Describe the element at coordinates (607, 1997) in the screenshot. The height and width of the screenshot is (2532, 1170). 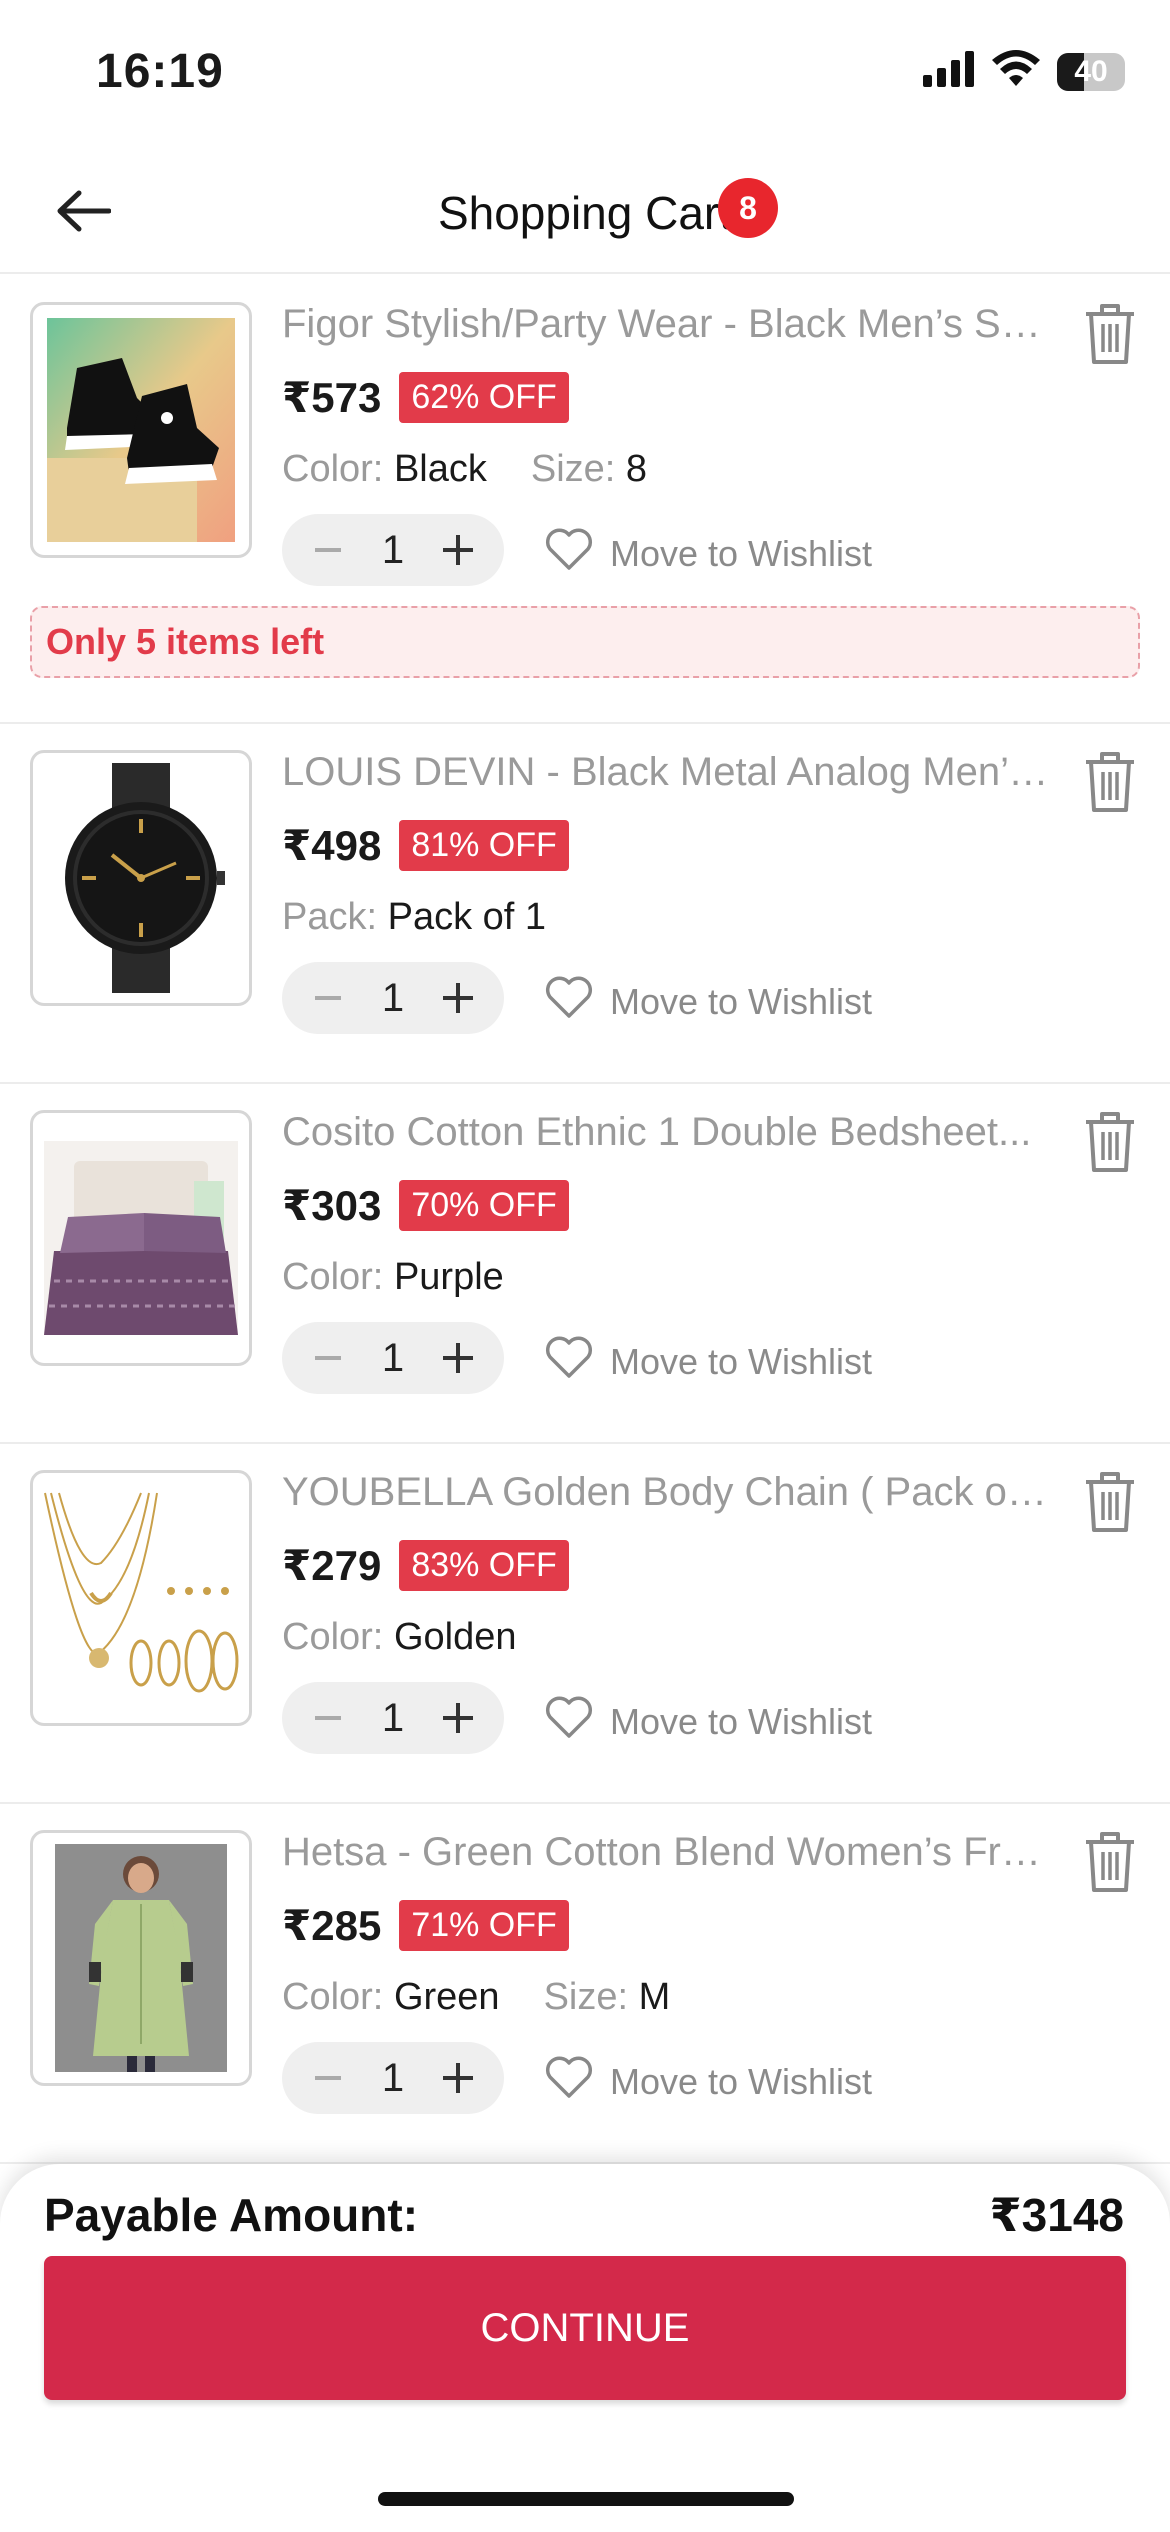
I see `attribute-size: Size: M` at that location.